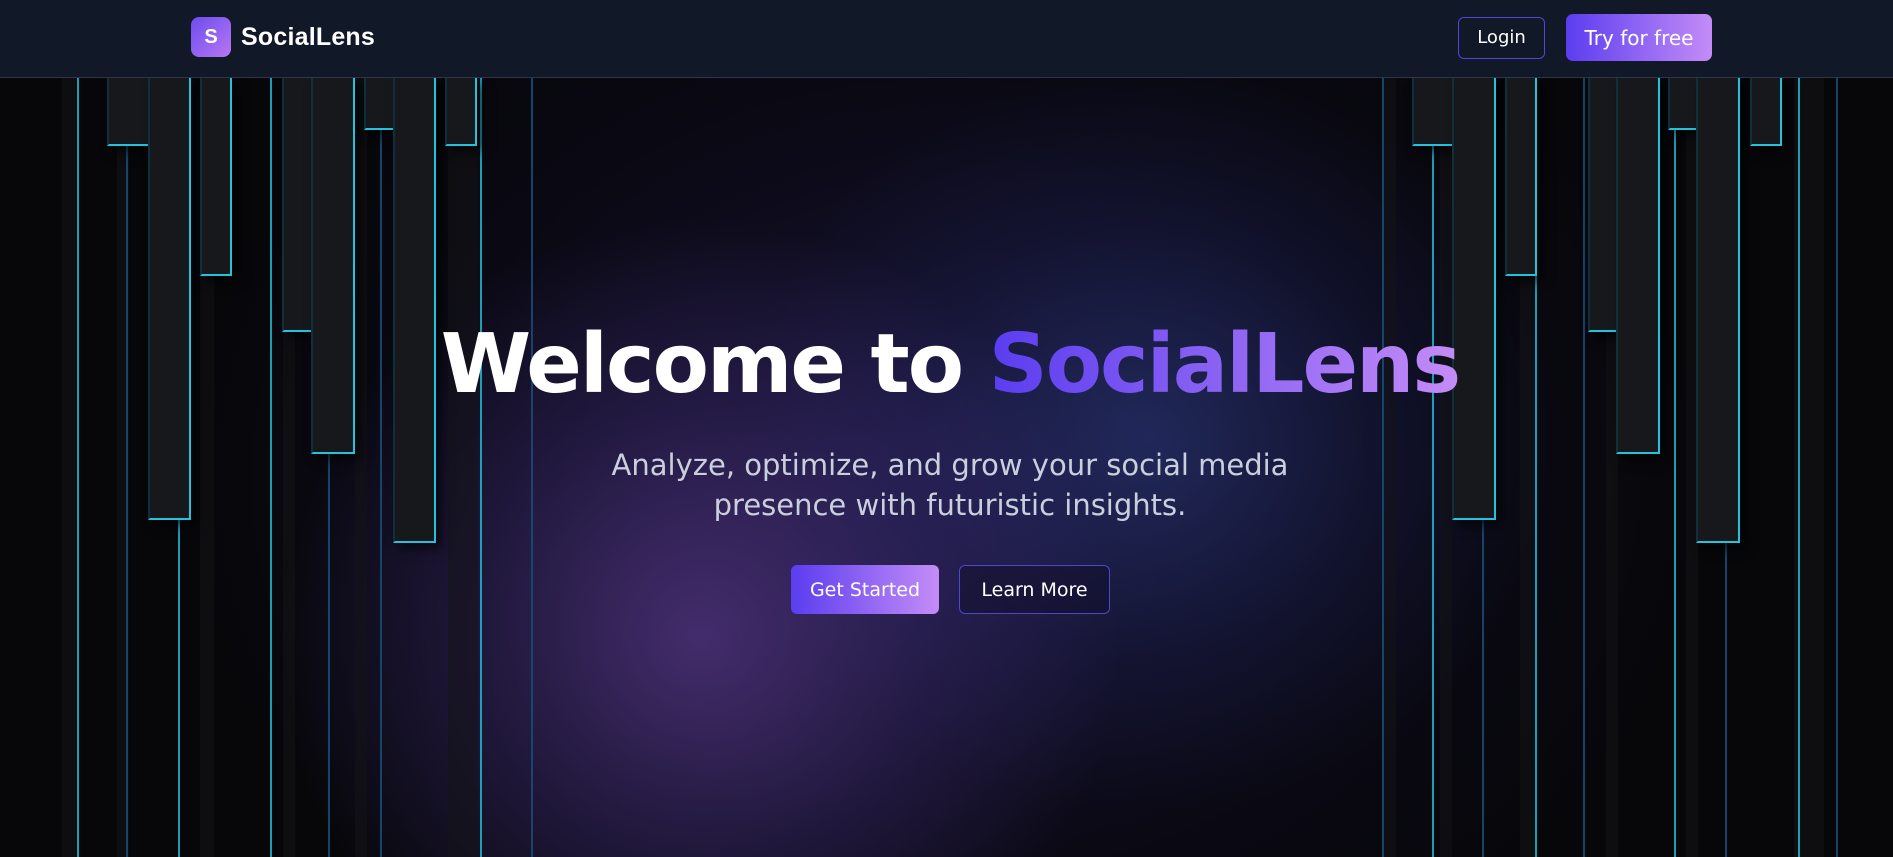 The height and width of the screenshot is (857, 1893). I want to click on try-for-free-button: Try for free, so click(1639, 37).